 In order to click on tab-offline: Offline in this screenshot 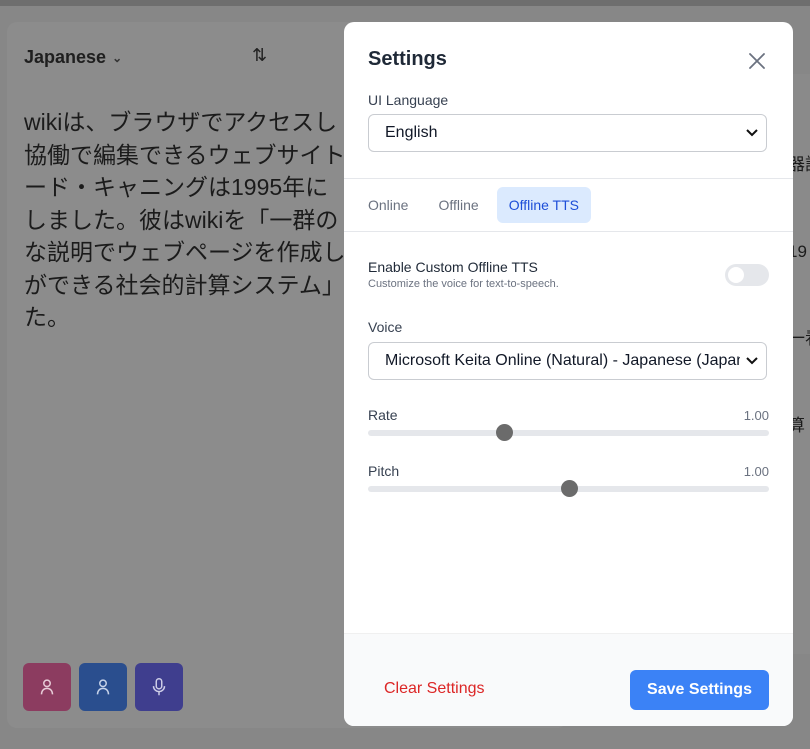, I will do `click(458, 205)`.